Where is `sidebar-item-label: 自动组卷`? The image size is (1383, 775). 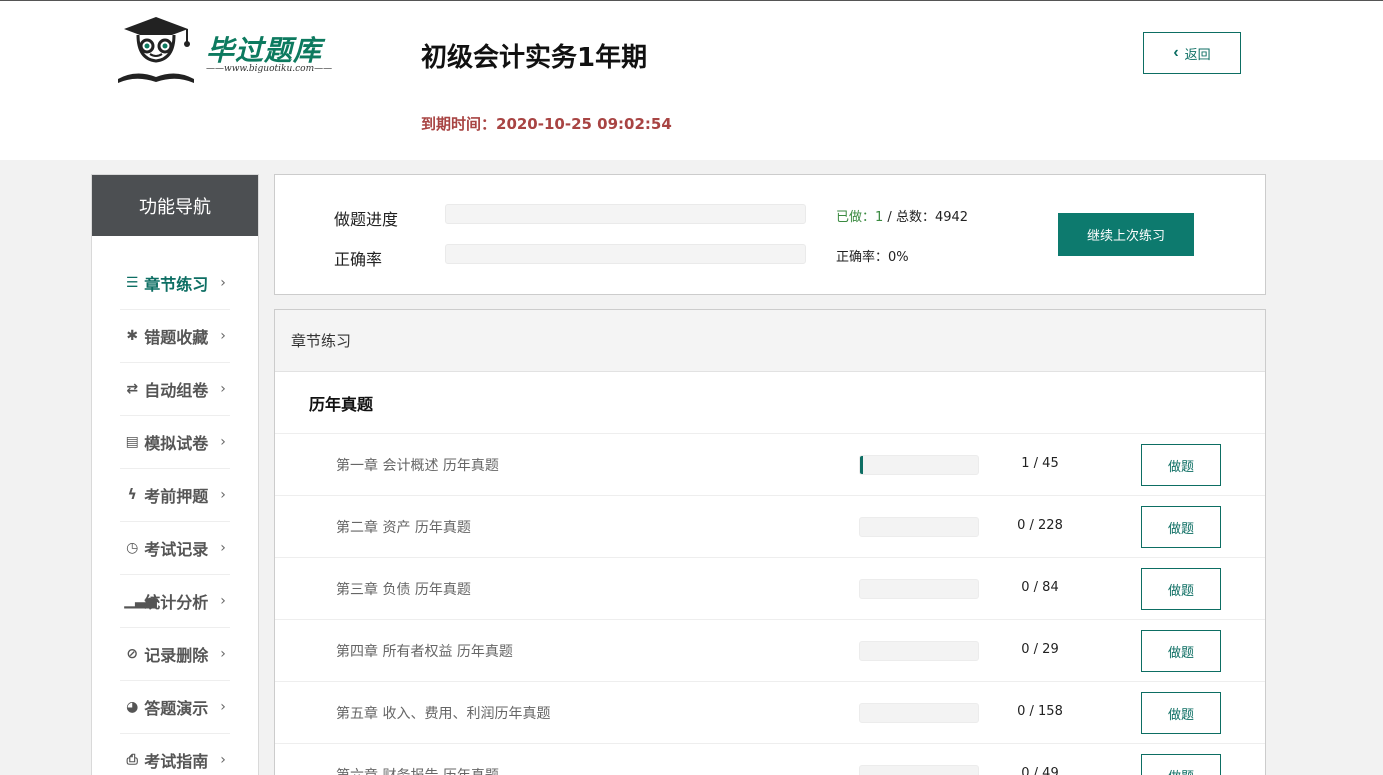 sidebar-item-label: 自动组卷 is located at coordinates (176, 390).